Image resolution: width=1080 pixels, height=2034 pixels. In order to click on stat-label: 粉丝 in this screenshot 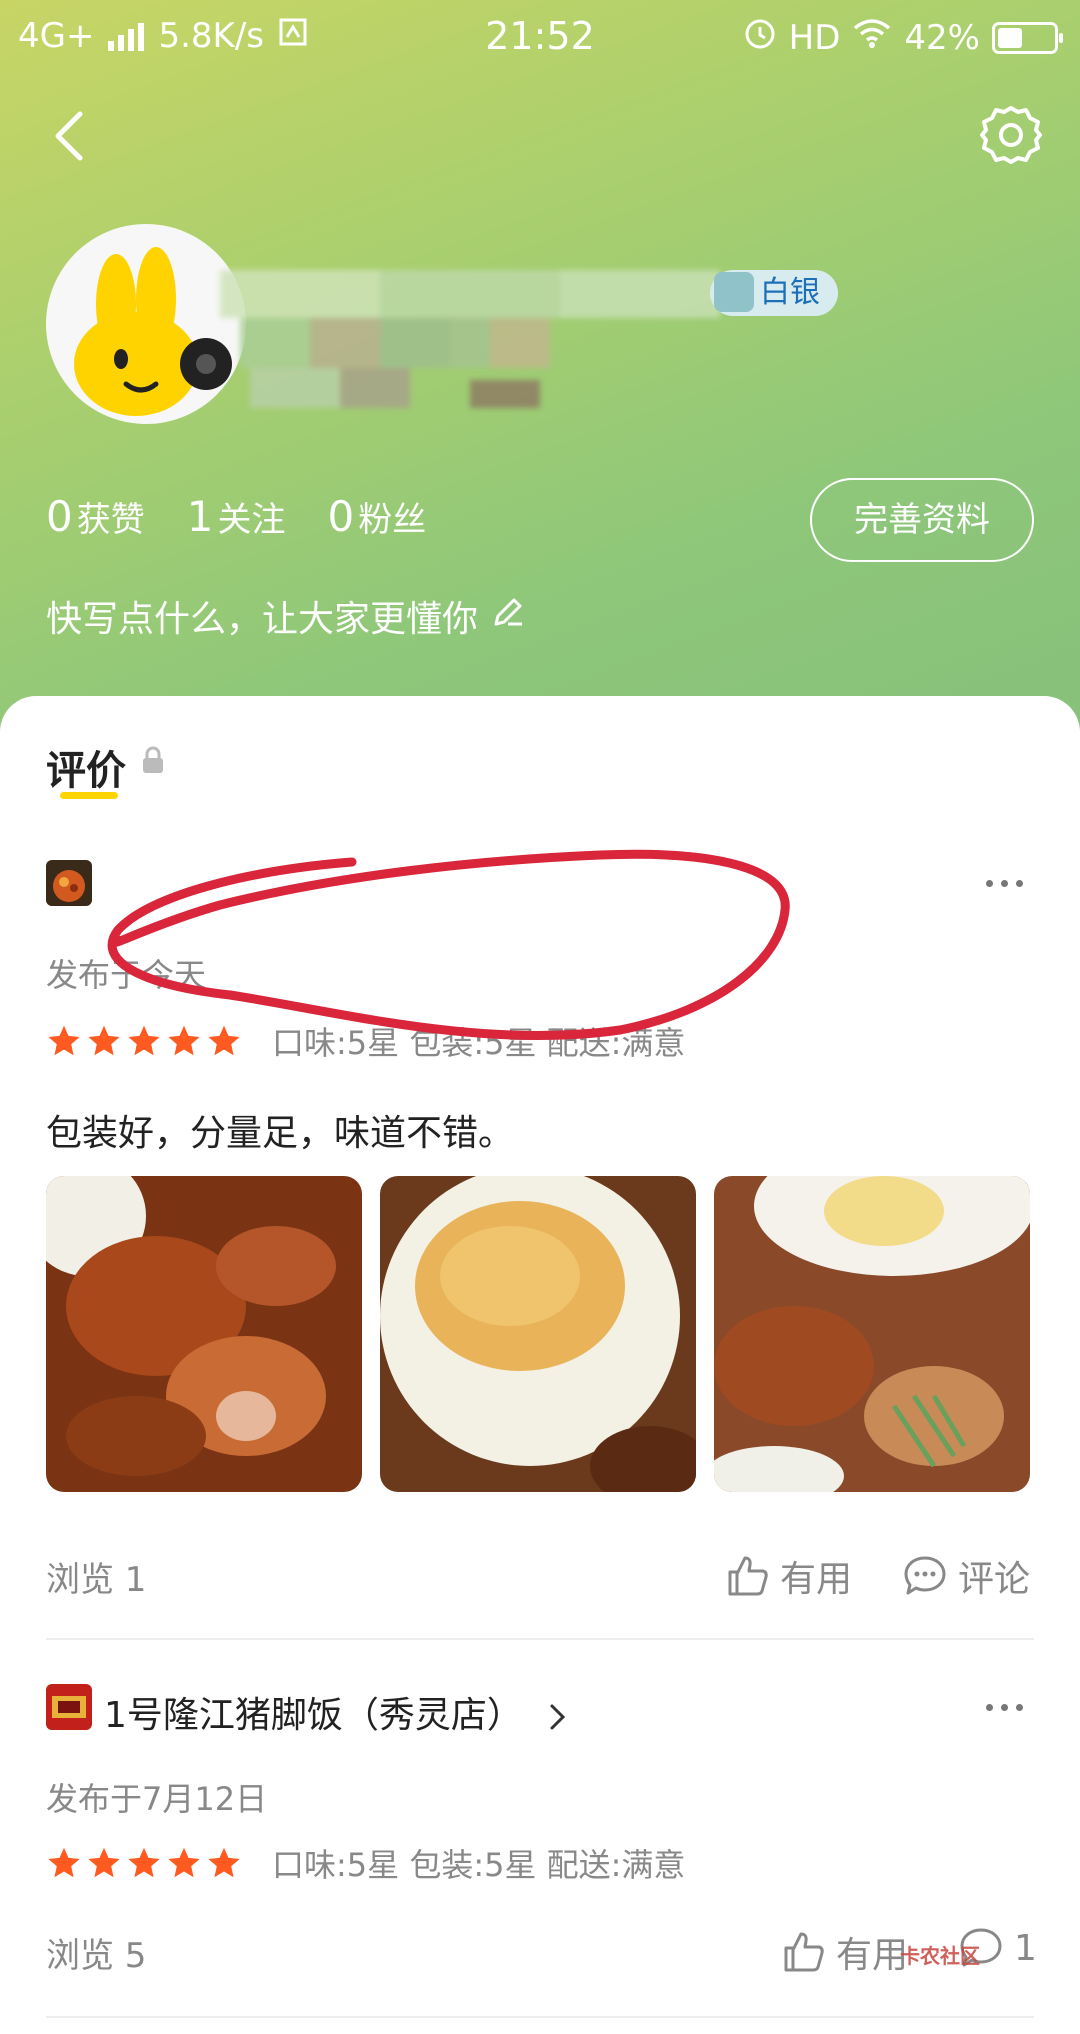, I will do `click(392, 520)`.